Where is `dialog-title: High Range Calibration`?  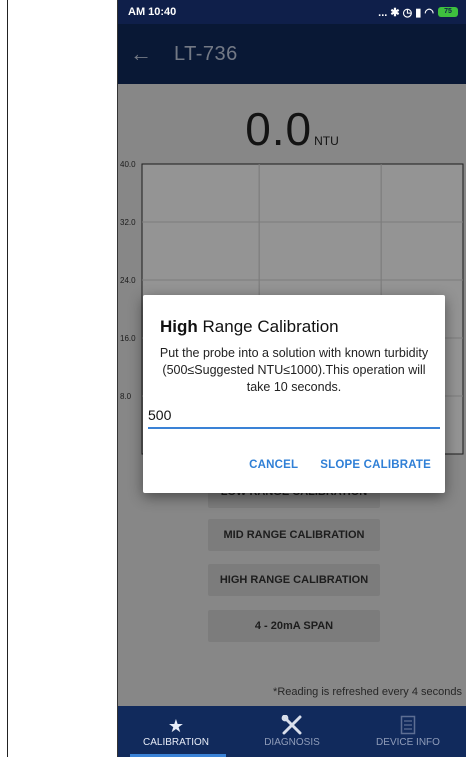
dialog-title: High Range Calibration is located at coordinates (249, 327).